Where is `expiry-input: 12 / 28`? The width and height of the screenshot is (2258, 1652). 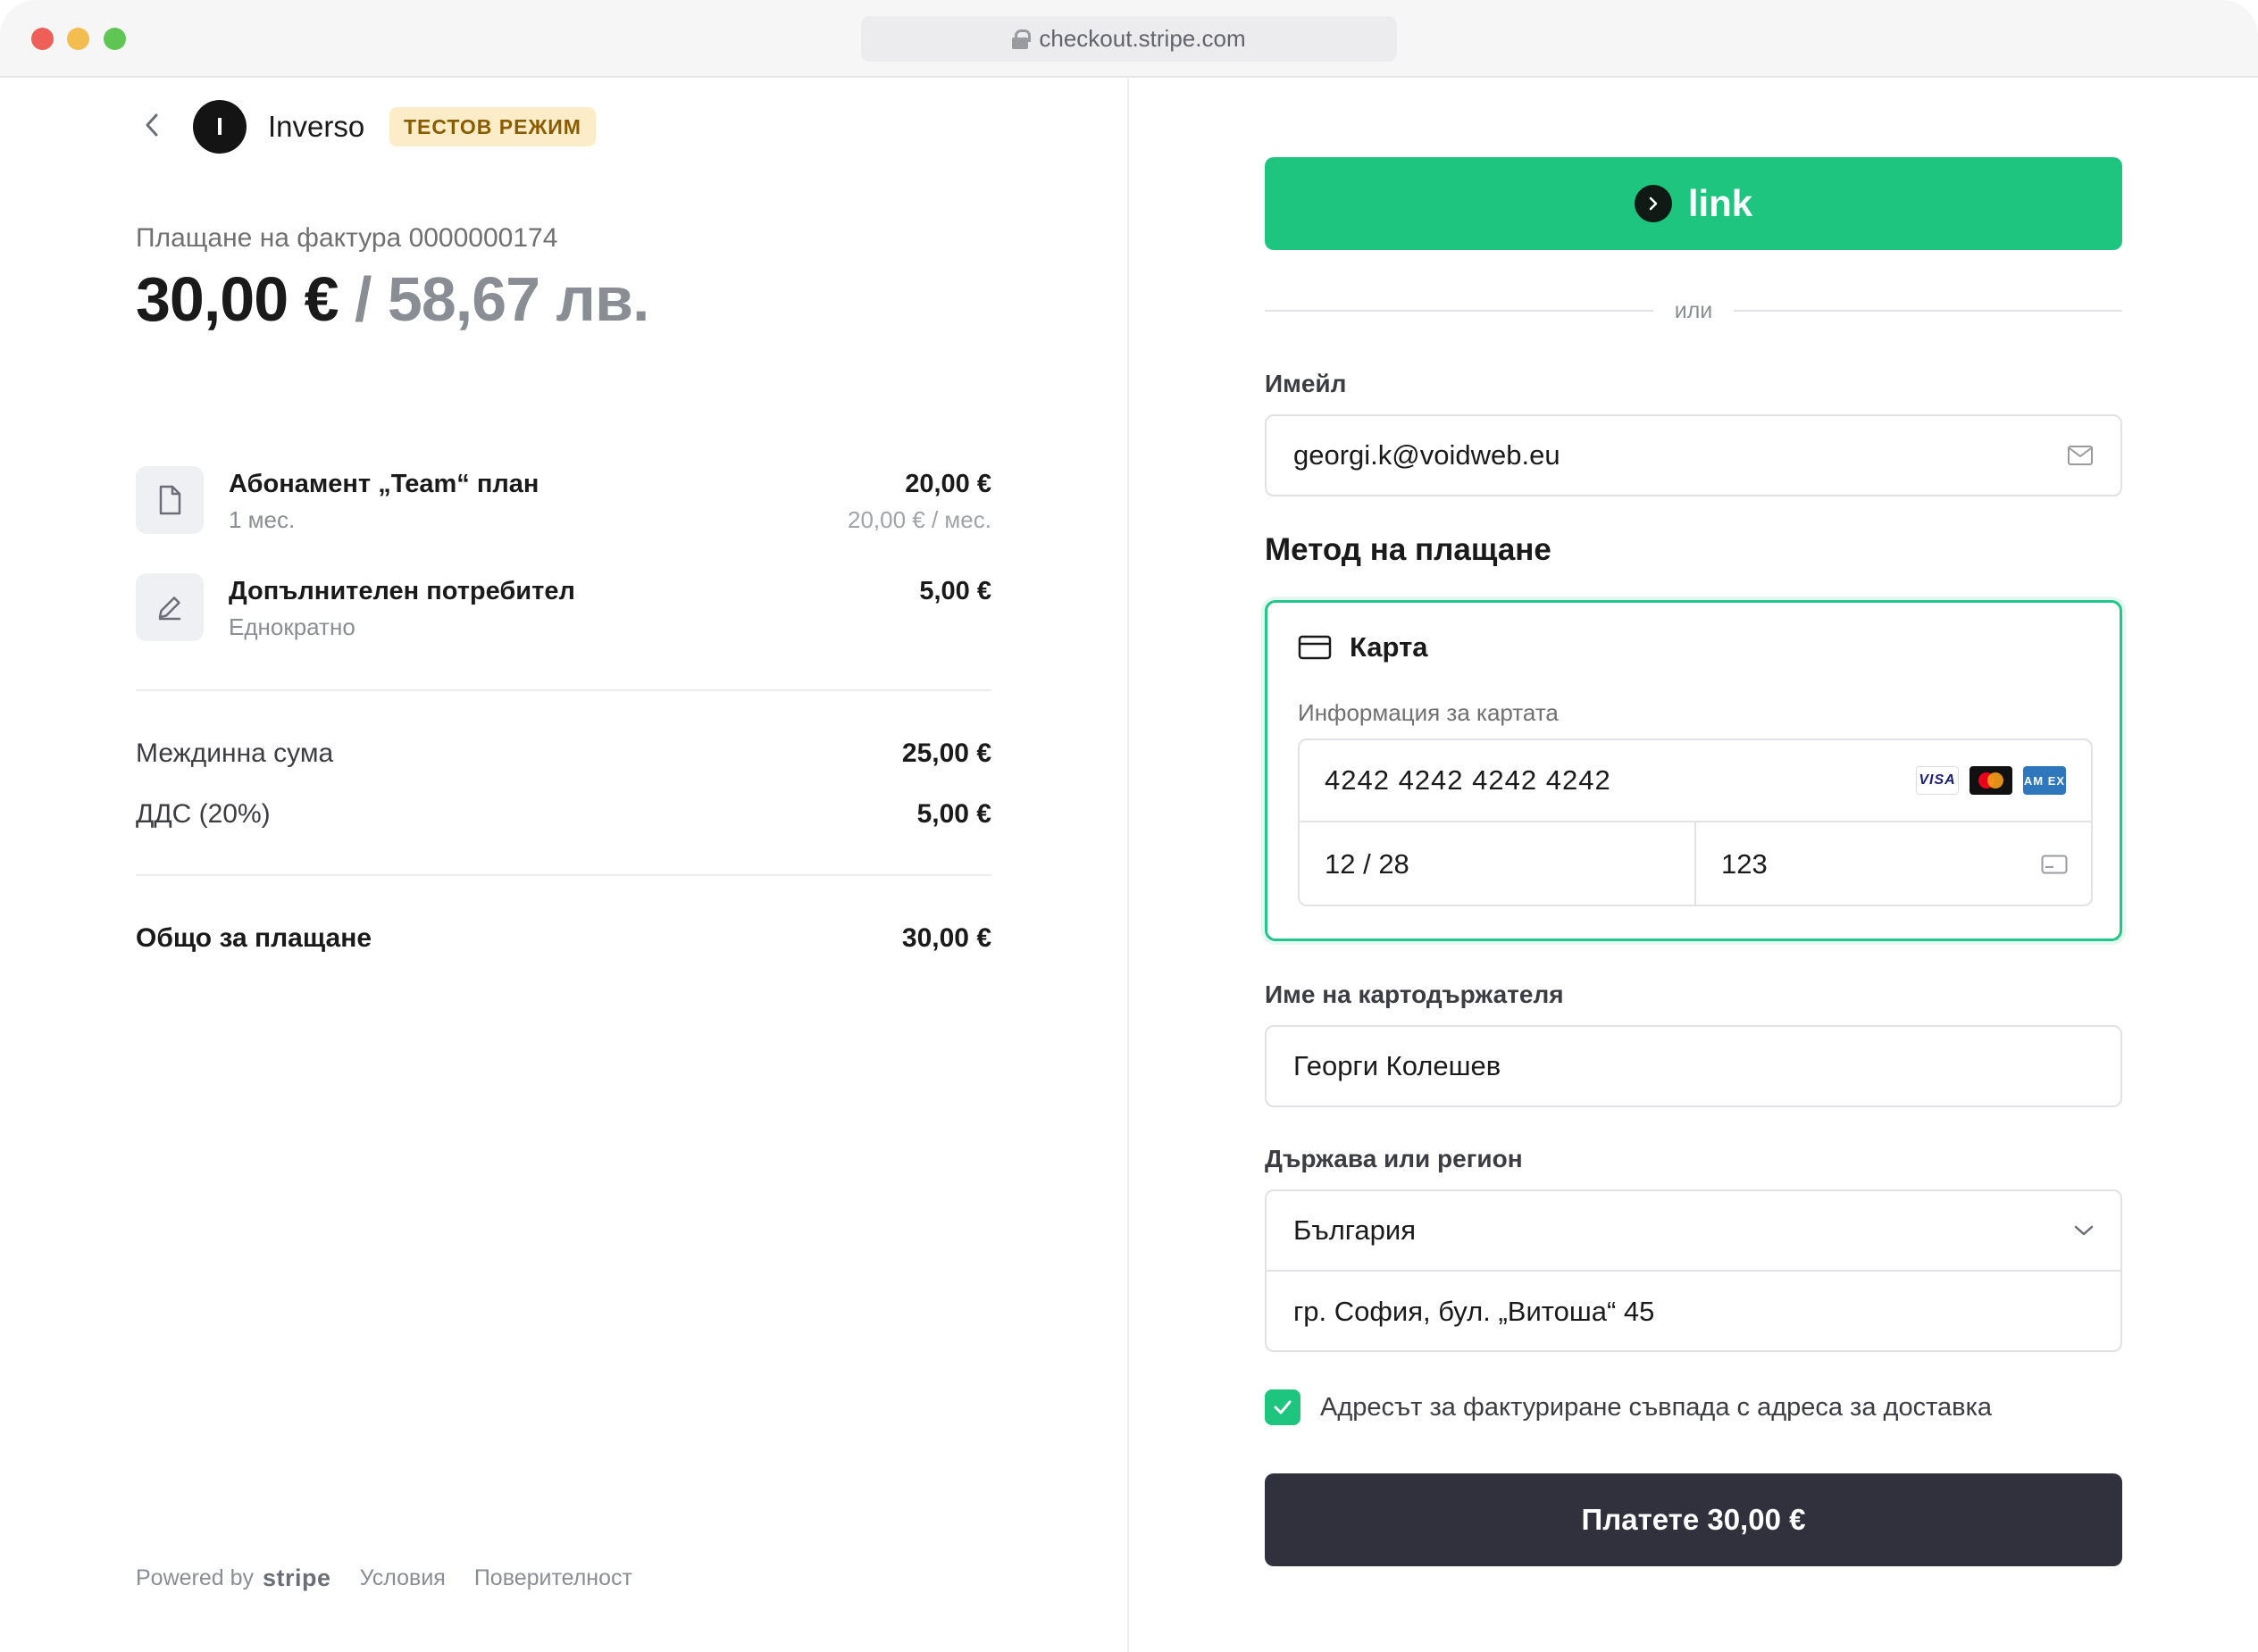
expiry-input: 12 / 28 is located at coordinates (1498, 864).